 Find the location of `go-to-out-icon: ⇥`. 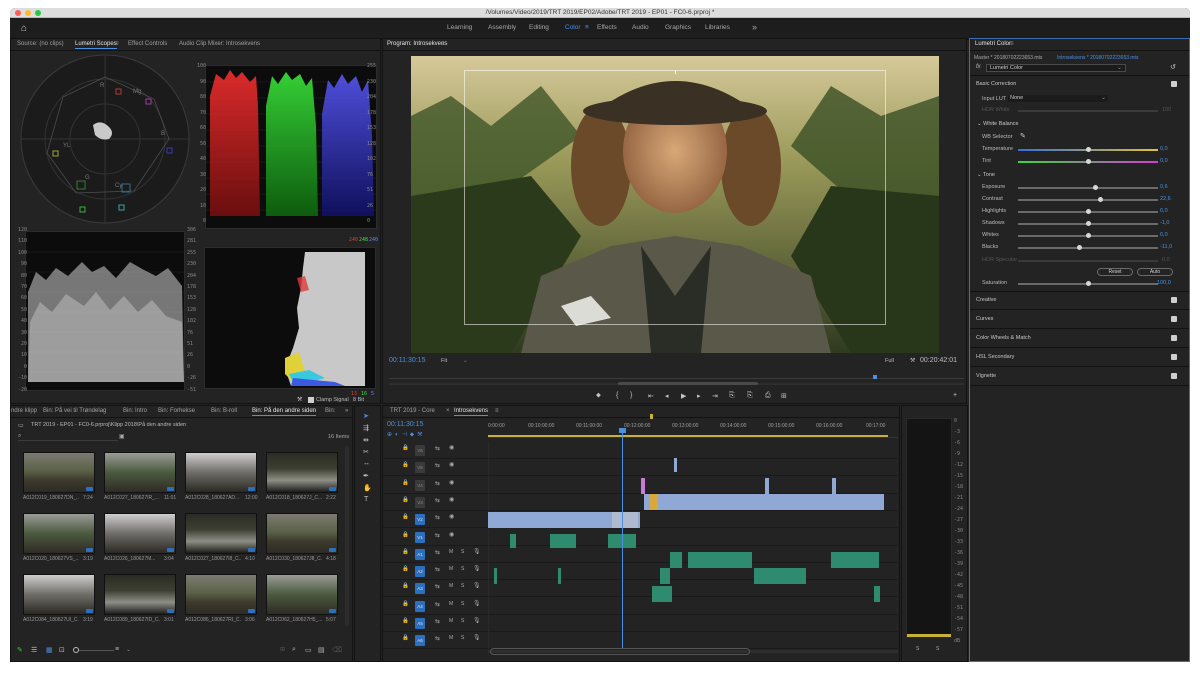

go-to-out-icon: ⇥ is located at coordinates (715, 396).